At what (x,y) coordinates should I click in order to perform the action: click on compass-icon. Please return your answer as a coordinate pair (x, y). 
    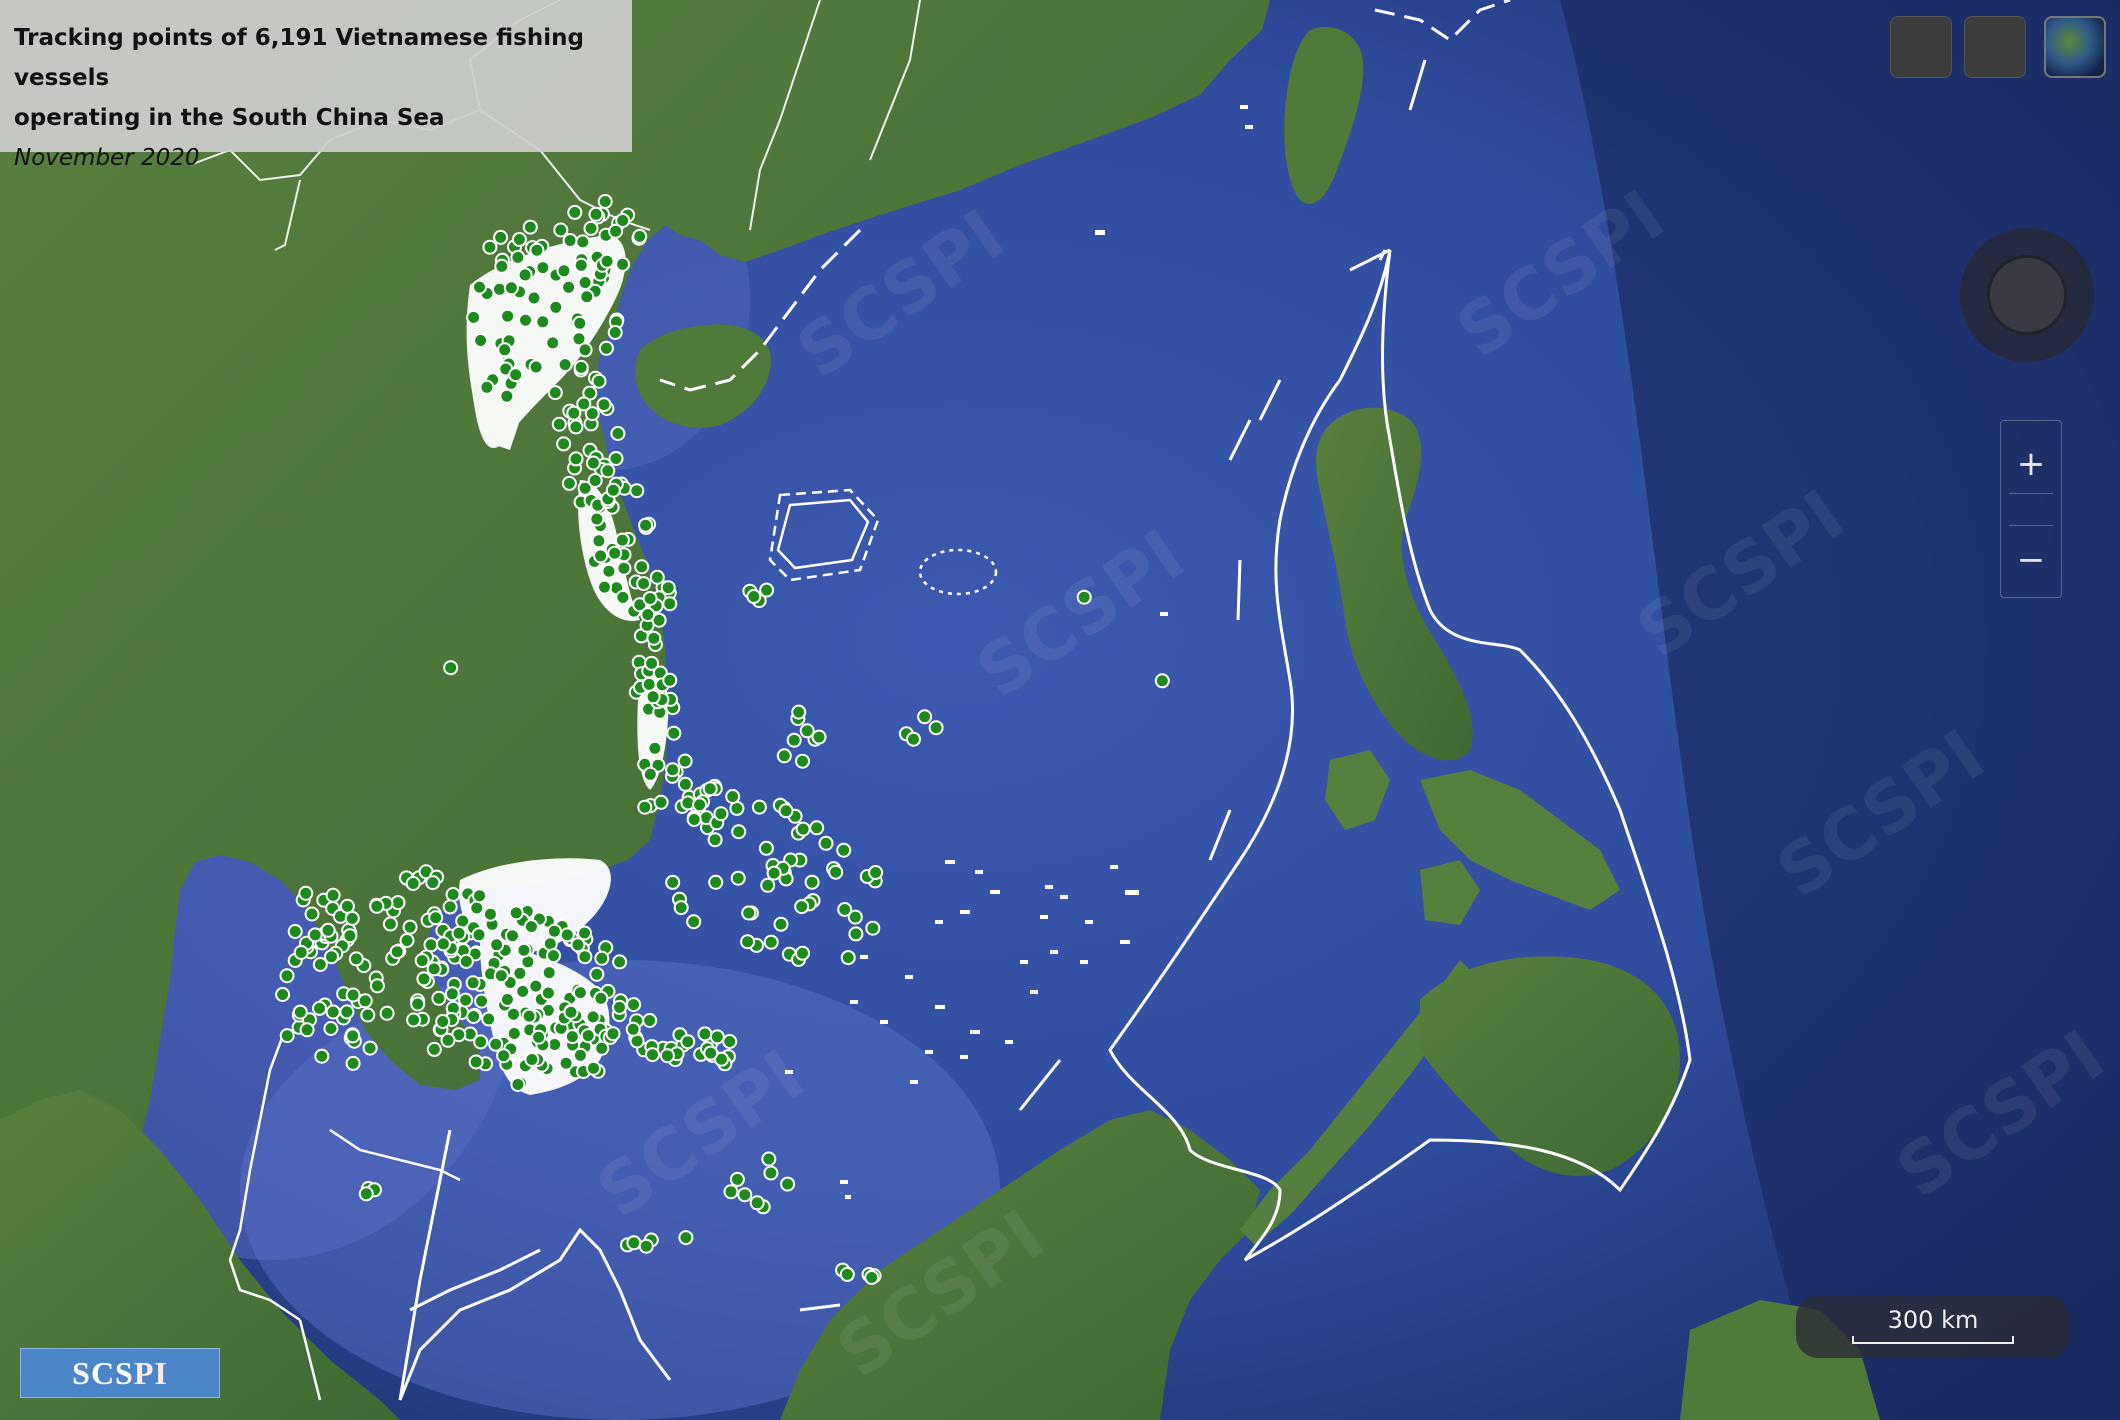
    Looking at the image, I should click on (2027, 295).